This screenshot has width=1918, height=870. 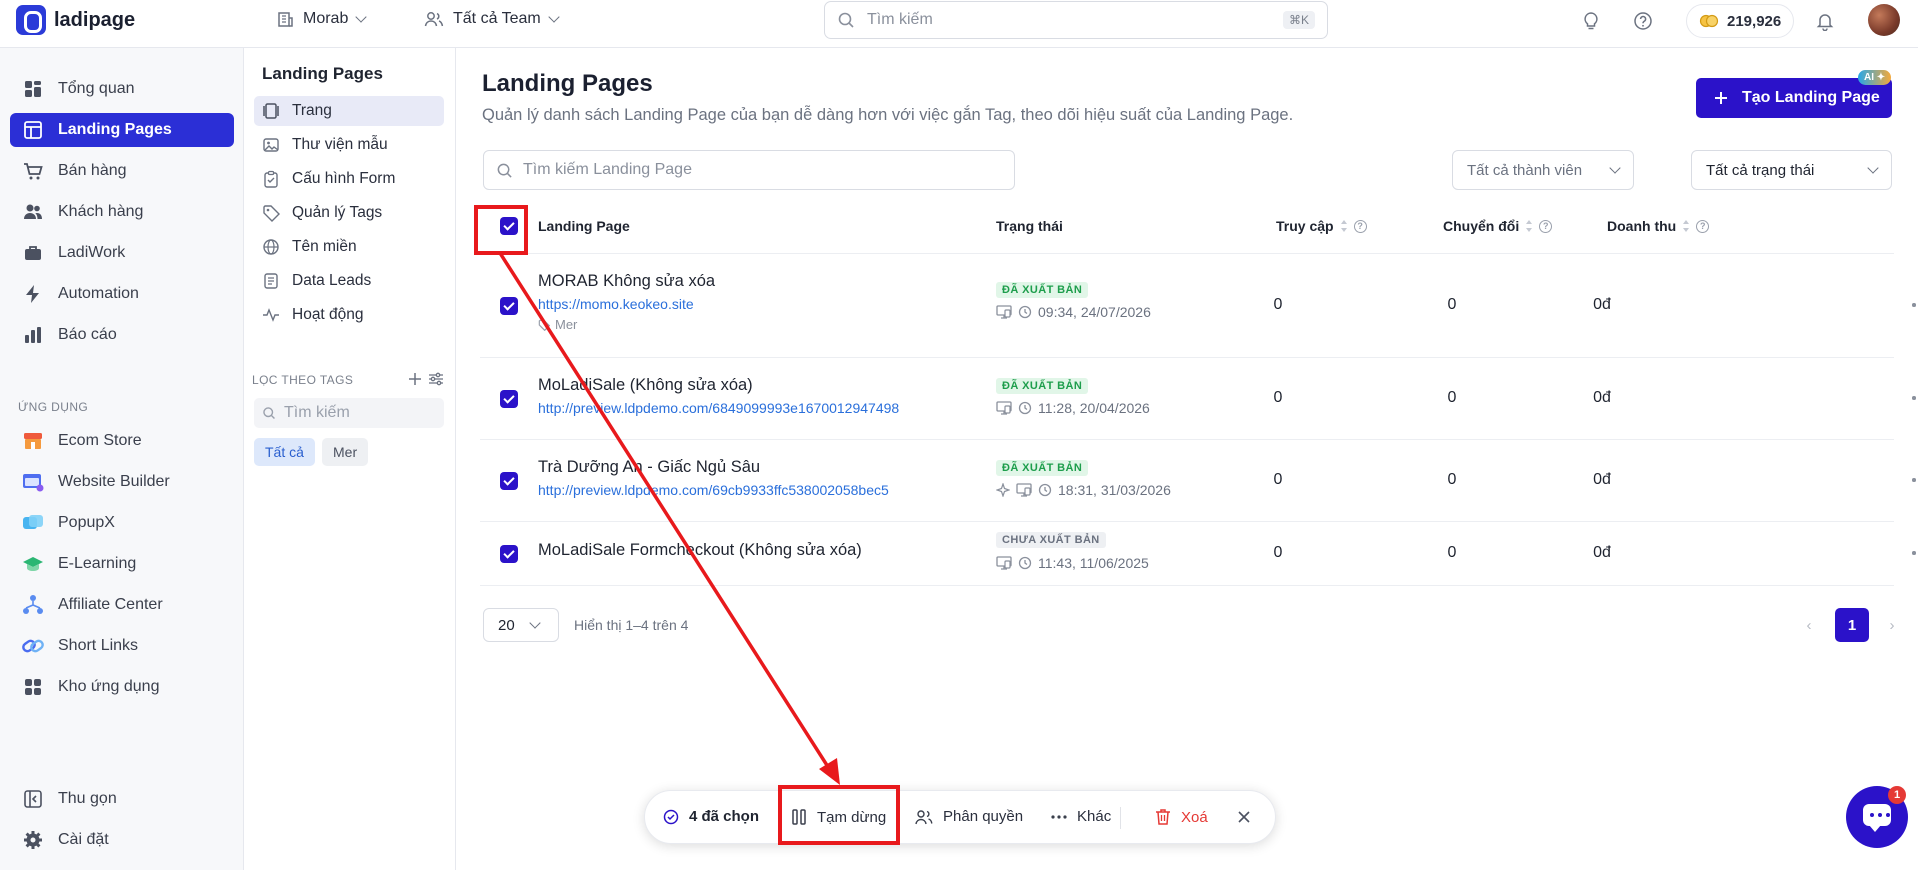 I want to click on member-filter-select: Tất cả thành viên, so click(x=1543, y=170).